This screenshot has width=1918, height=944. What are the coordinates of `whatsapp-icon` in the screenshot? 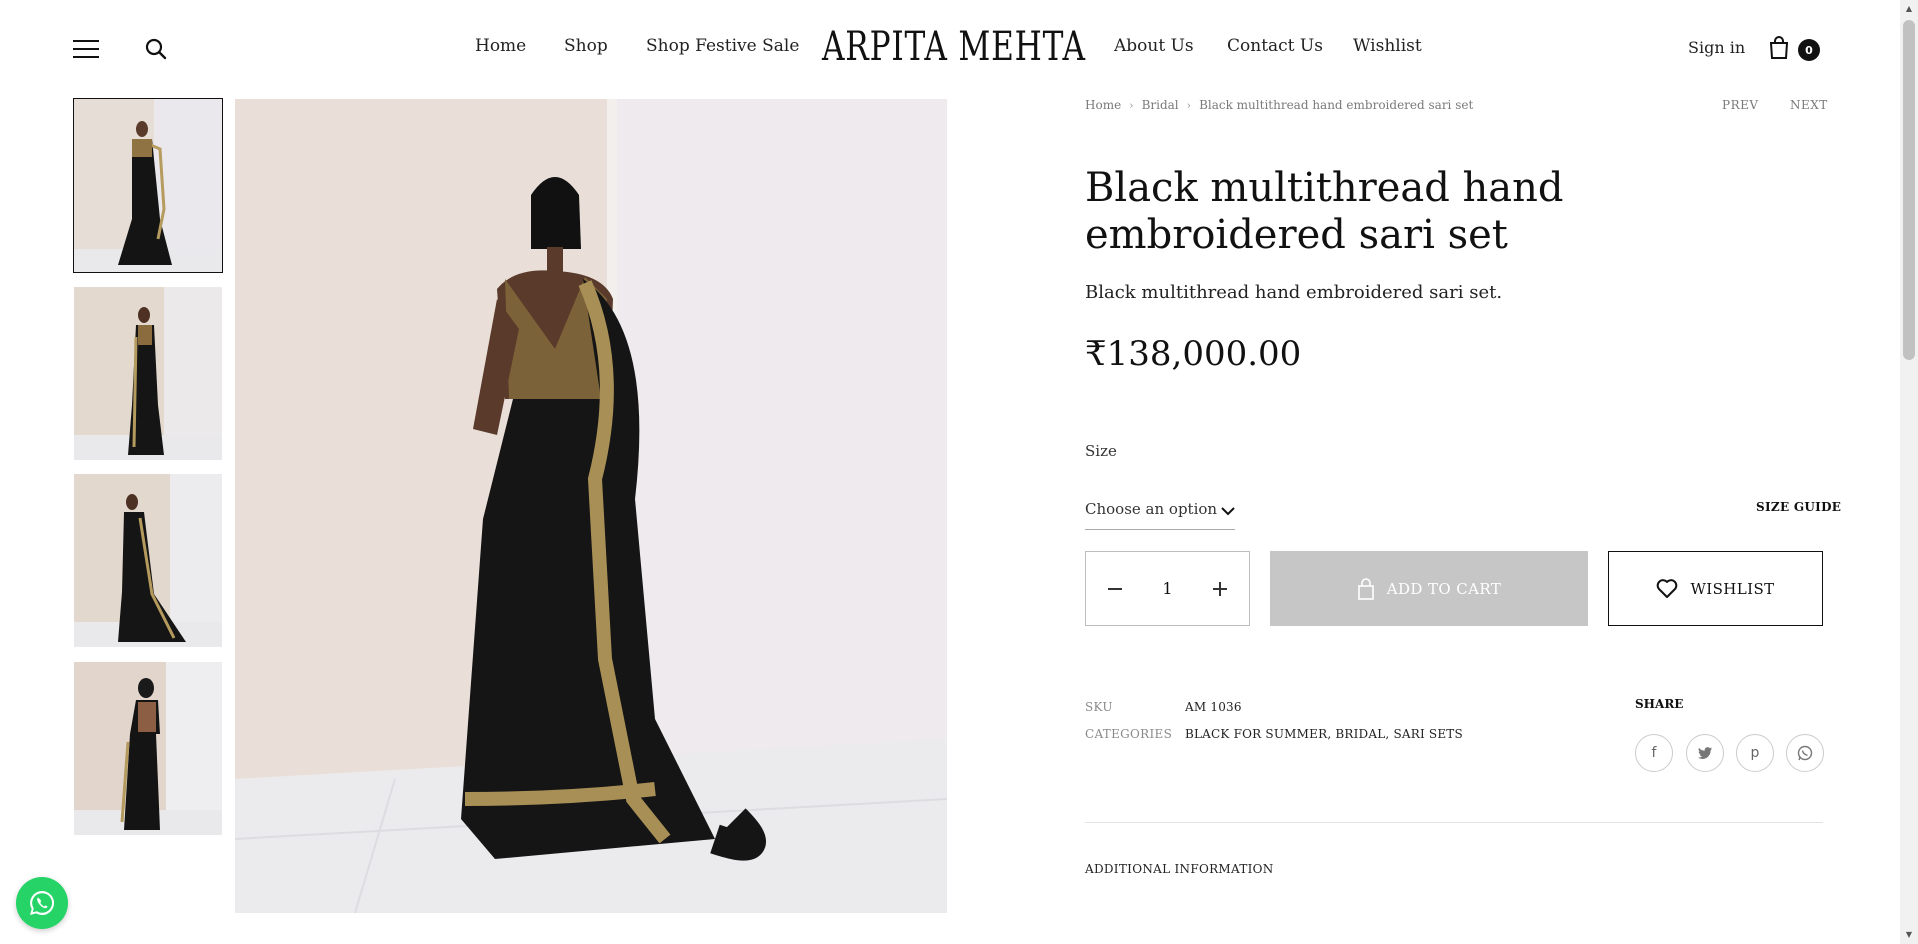 It's located at (42, 903).